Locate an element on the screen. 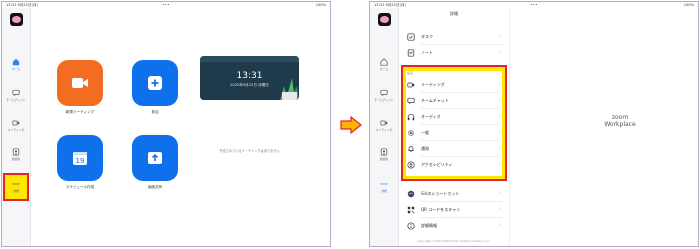  gear-icon is located at coordinates (411, 133).